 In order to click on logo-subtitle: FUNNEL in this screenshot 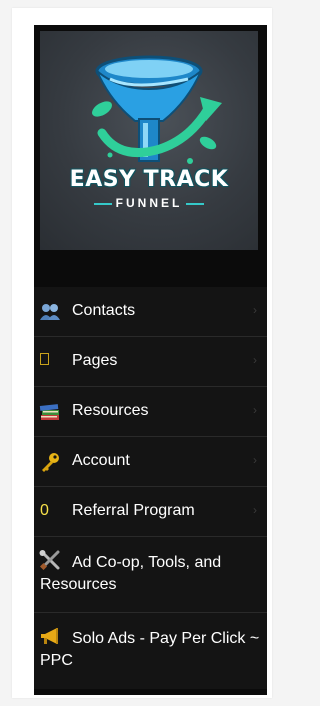, I will do `click(149, 203)`.